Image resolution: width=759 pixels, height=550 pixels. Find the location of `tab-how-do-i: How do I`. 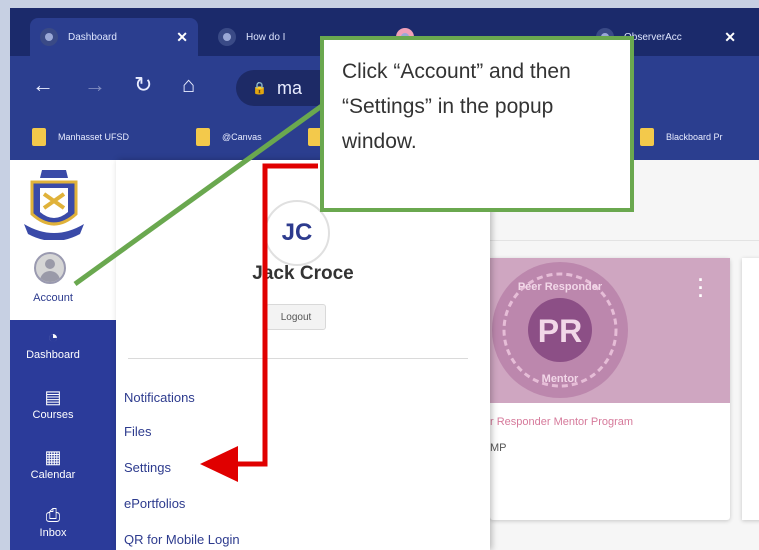

tab-how-do-i: How do I is located at coordinates (268, 37).